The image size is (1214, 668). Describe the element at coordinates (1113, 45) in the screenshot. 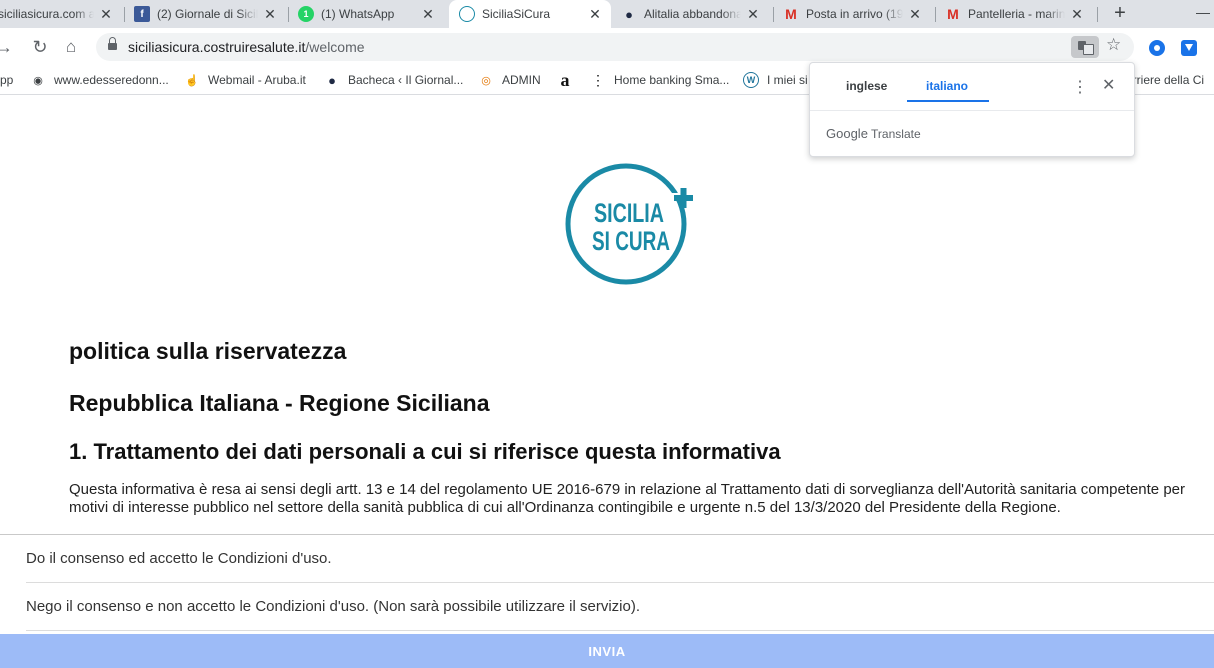

I see `bookmark-star-icon: ☆` at that location.